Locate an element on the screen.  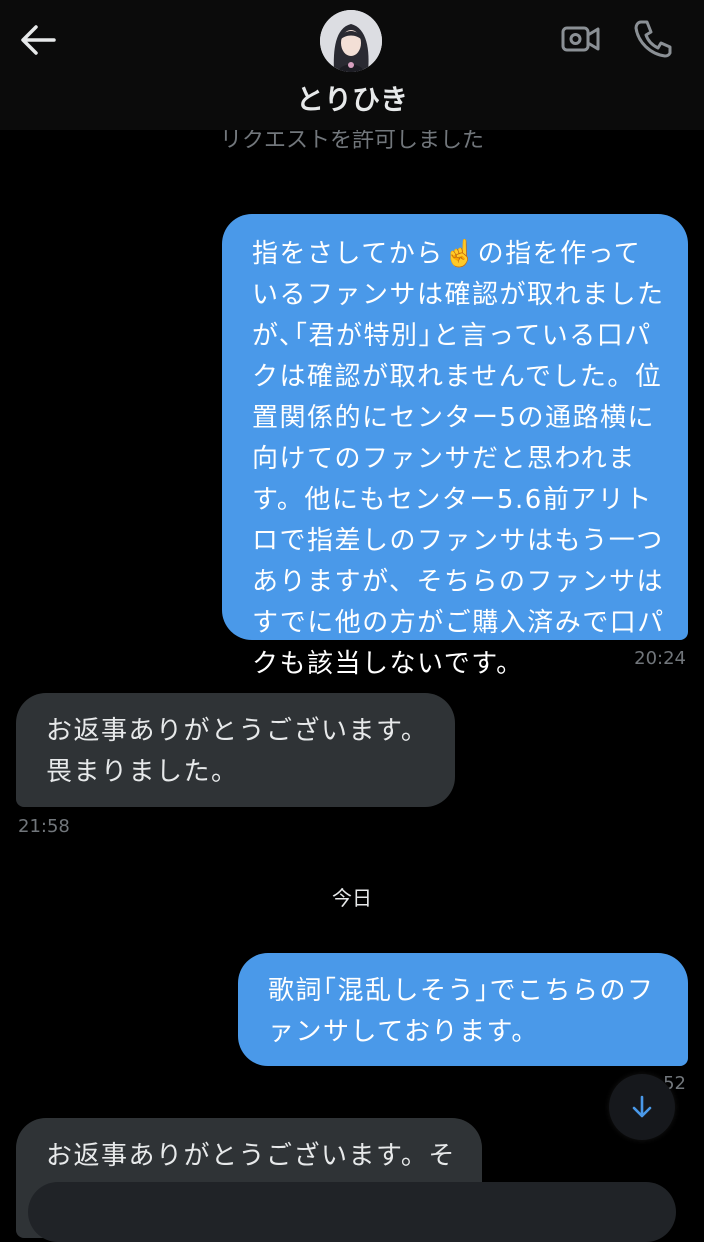
phone-icon is located at coordinates (653, 38).